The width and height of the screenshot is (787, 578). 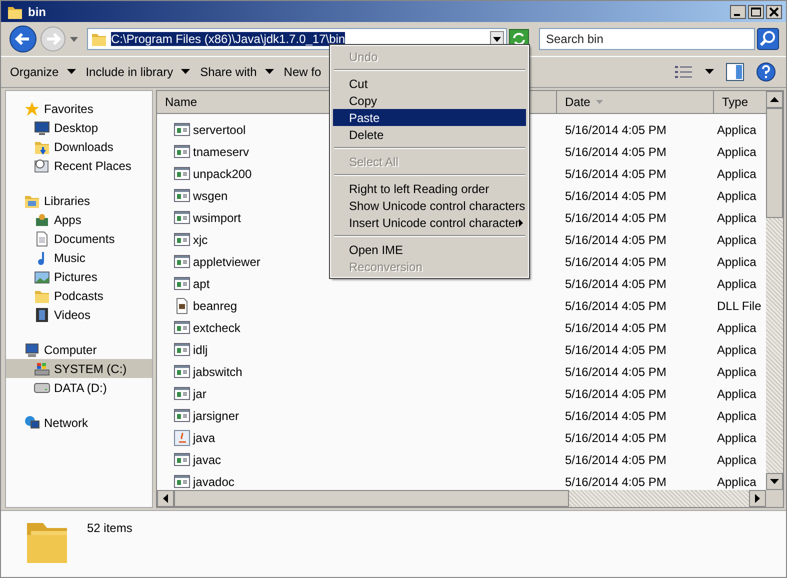 What do you see at coordinates (79, 387) in the screenshot?
I see `sidebar-item: DATA (D:)` at bounding box center [79, 387].